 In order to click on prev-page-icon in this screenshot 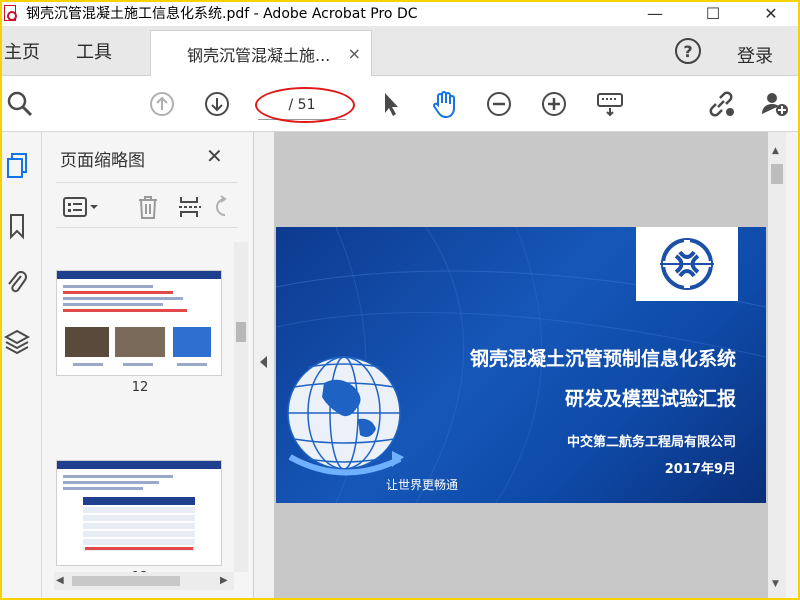, I will do `click(162, 104)`.